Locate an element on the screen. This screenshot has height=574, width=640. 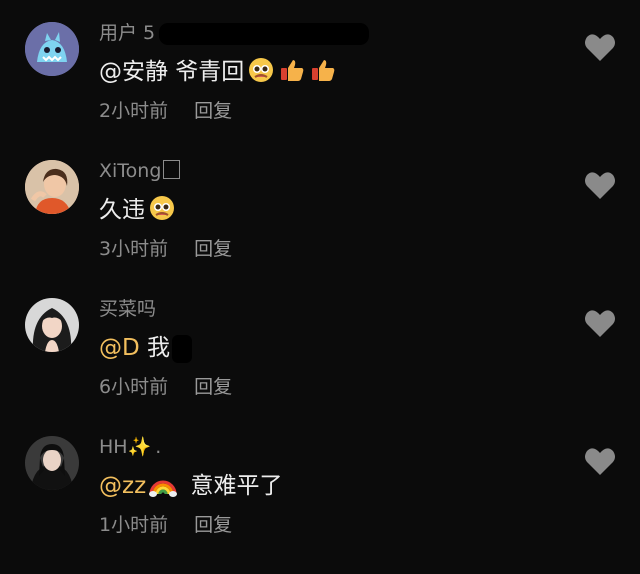
comment-meta: 3小时前 回复 is located at coordinates (165, 249).